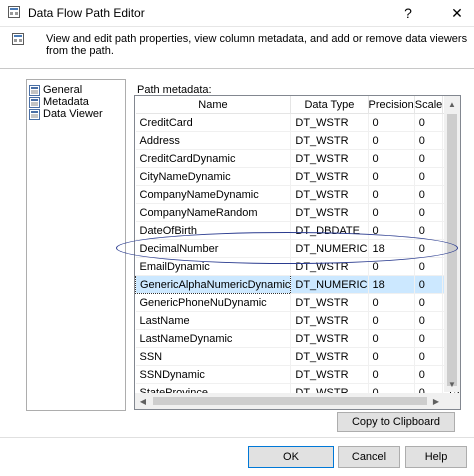 This screenshot has width=474, height=476. I want to click on table-row: CompanyNameRandomDT_WSTR001500, so click(297, 212).